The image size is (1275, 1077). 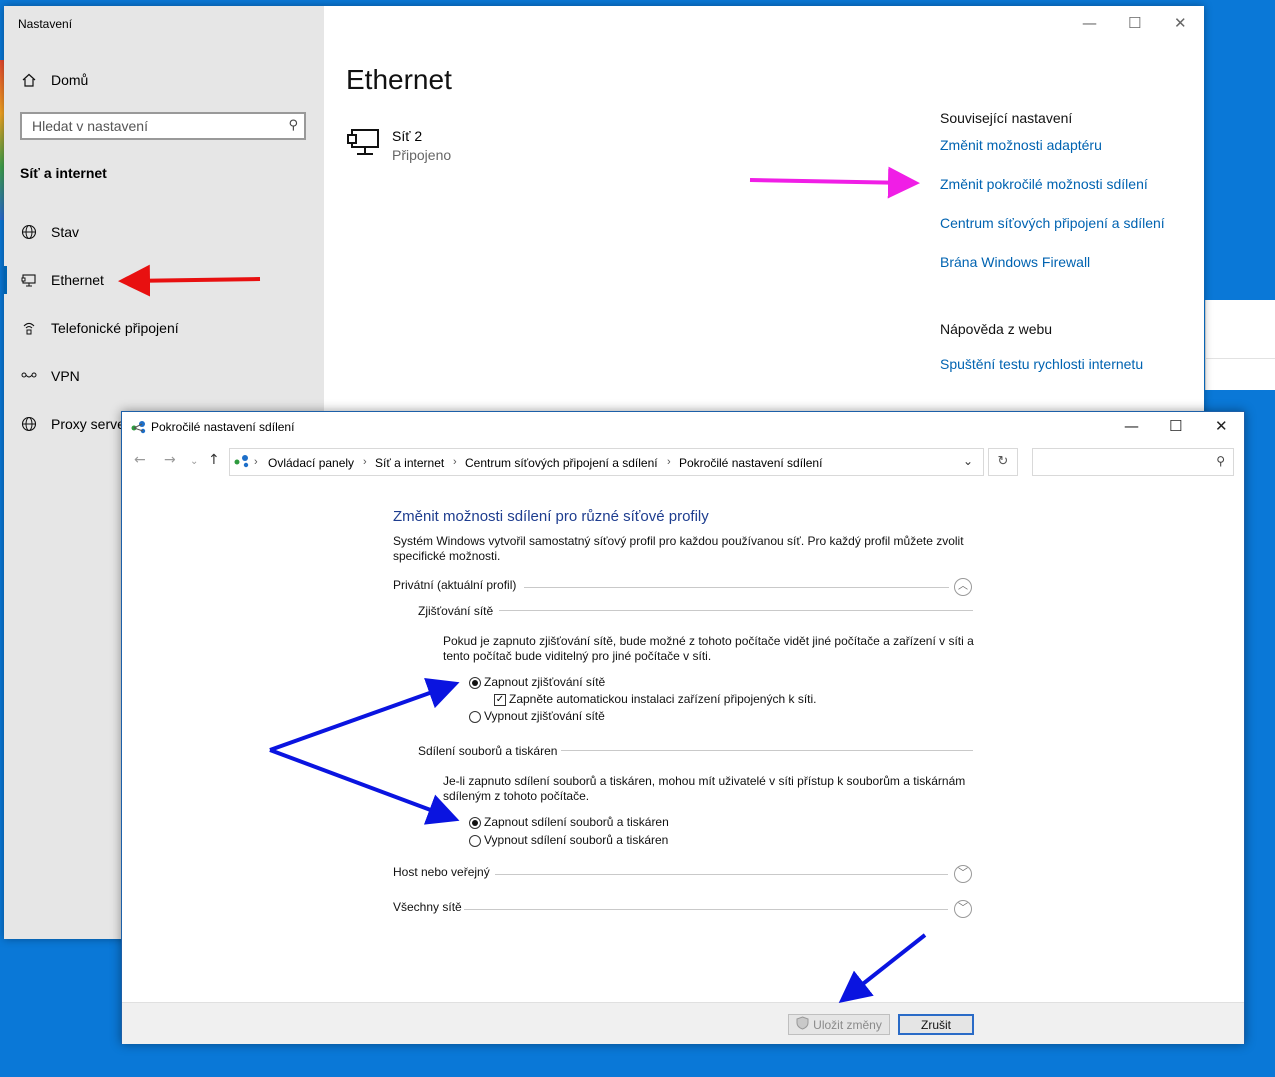 I want to click on discovery-off-radio, so click(x=475, y=717).